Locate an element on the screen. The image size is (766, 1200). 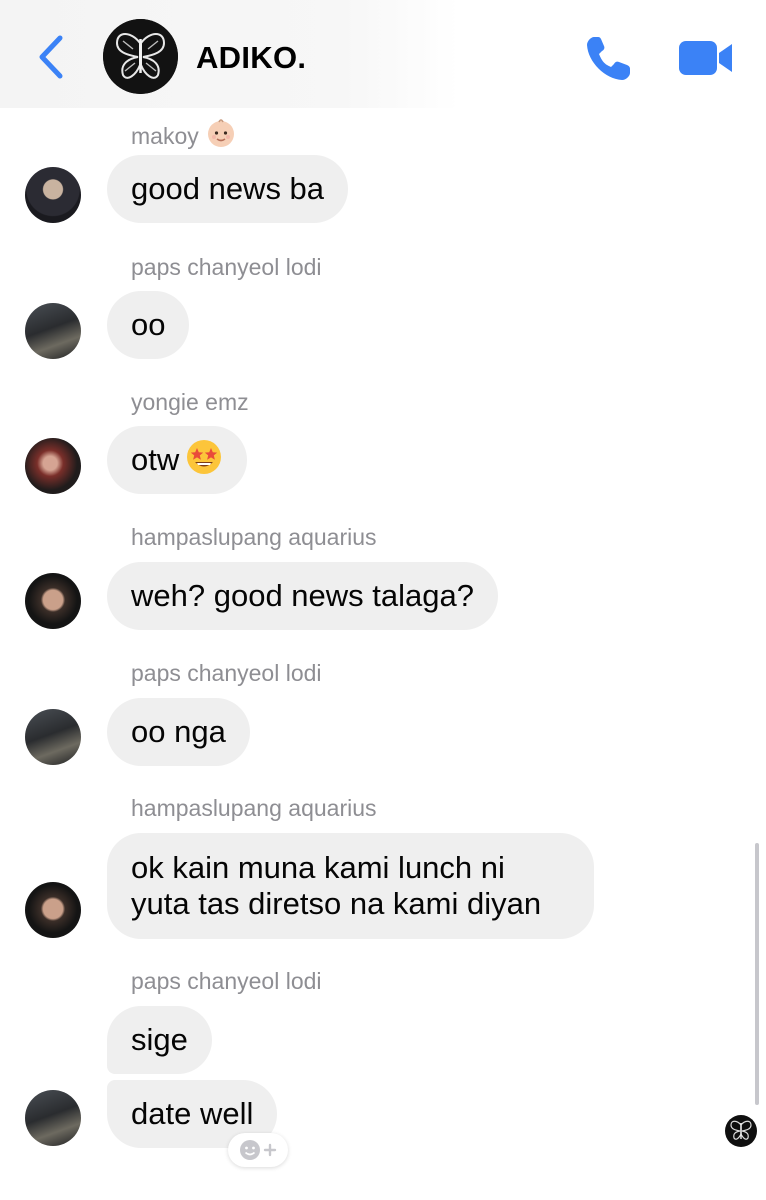
message-bubble: weh? good news talaga? is located at coordinates (302, 596).